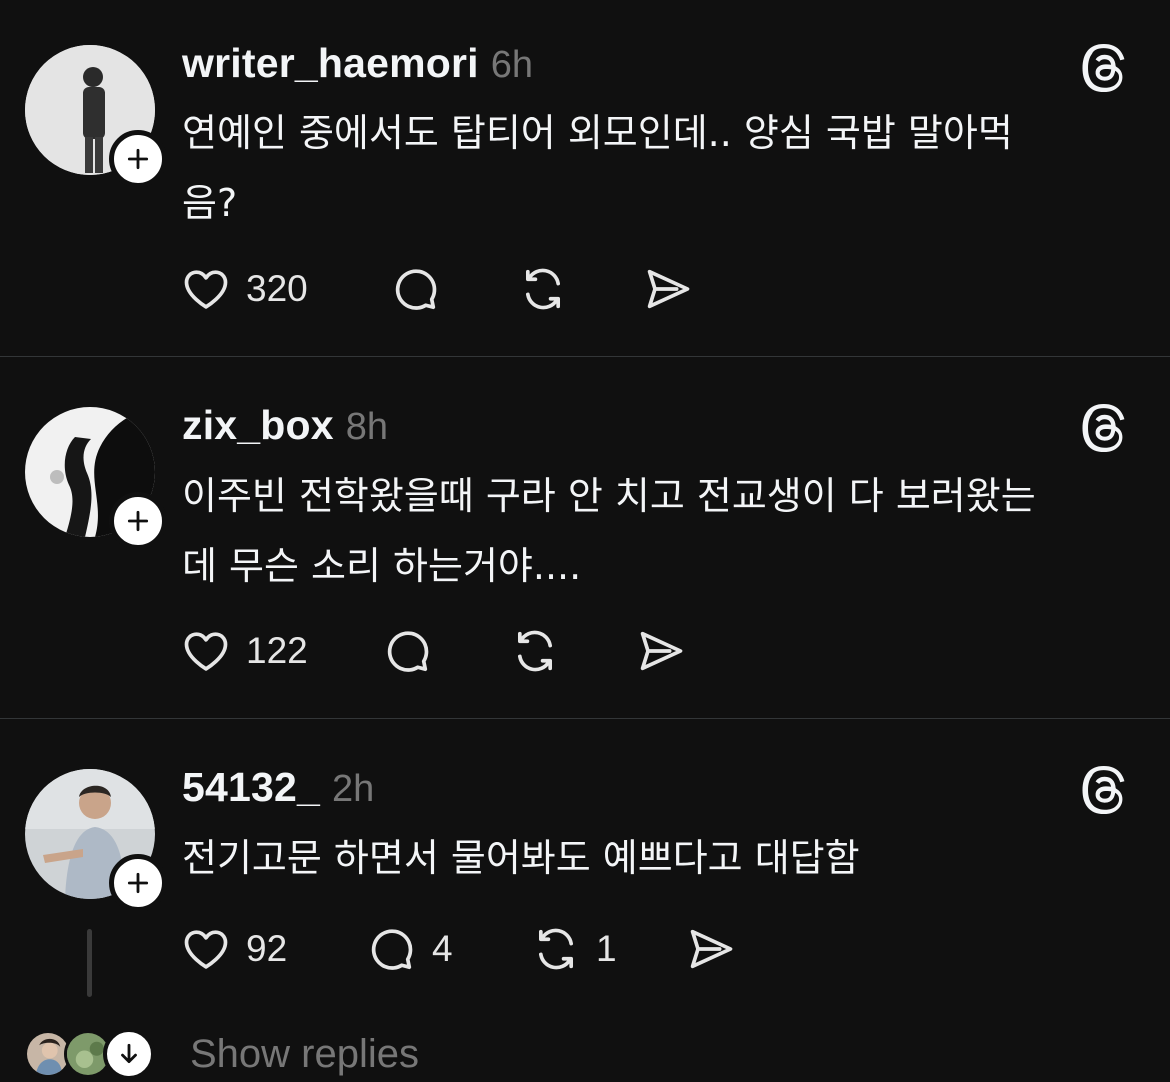 The width and height of the screenshot is (1170, 1082). Describe the element at coordinates (304, 1054) in the screenshot. I see `show-replies-link: Show replies` at that location.